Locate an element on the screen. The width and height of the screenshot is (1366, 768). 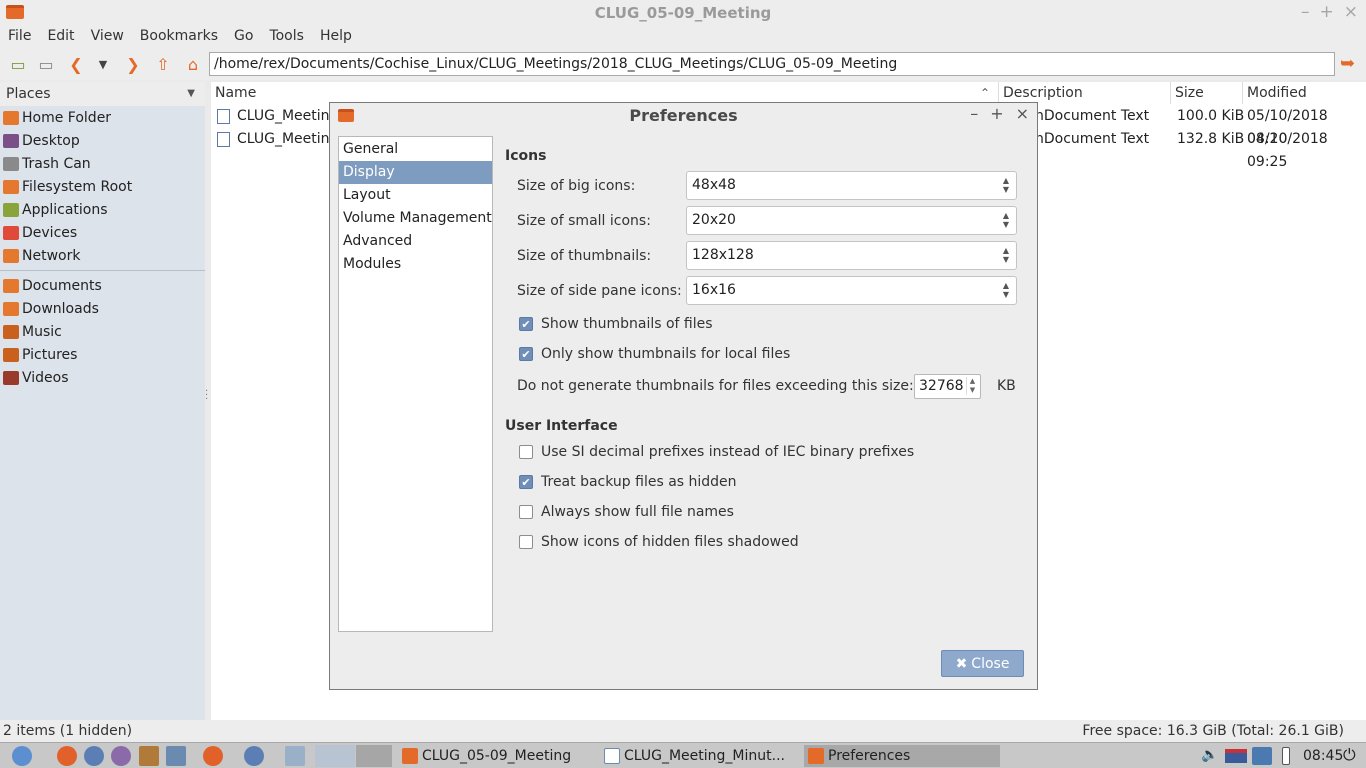
power-icon: ⏻ is located at coordinates (1349, 755).